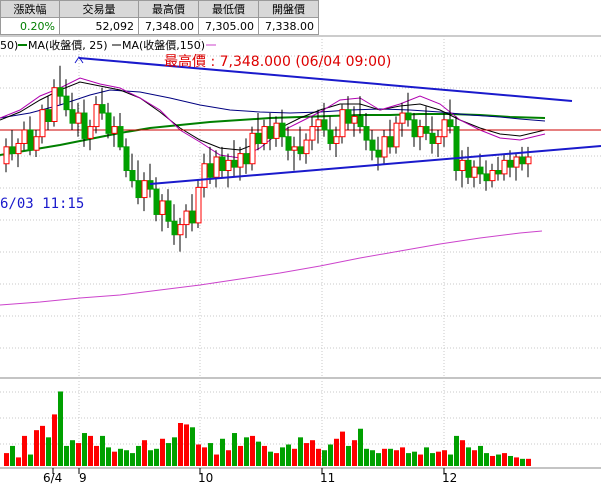  I want to click on x-label-10: 10, so click(205, 478).